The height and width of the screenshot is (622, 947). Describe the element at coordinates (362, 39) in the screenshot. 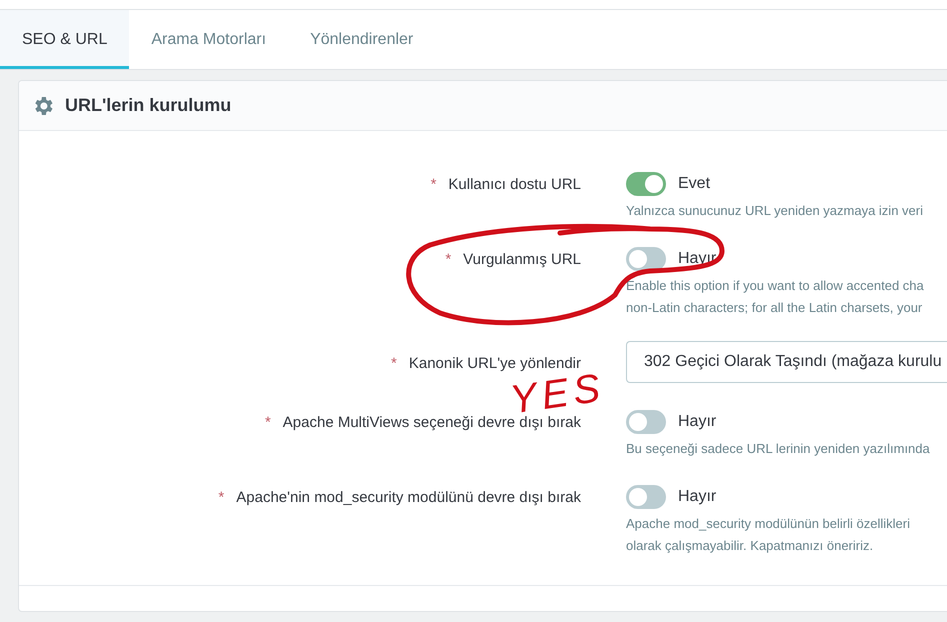

I see `tab: Yönlendirenler` at that location.